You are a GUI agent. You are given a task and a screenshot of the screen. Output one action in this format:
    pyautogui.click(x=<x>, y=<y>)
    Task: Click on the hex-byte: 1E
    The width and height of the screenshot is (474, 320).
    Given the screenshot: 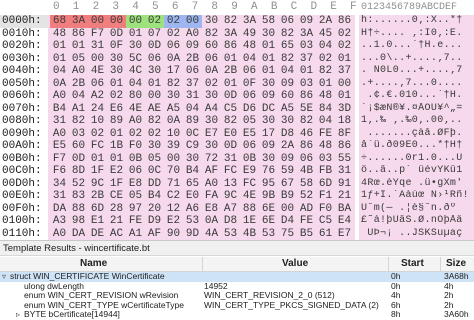 What is the action you would take?
    pyautogui.click(x=249, y=221)
    